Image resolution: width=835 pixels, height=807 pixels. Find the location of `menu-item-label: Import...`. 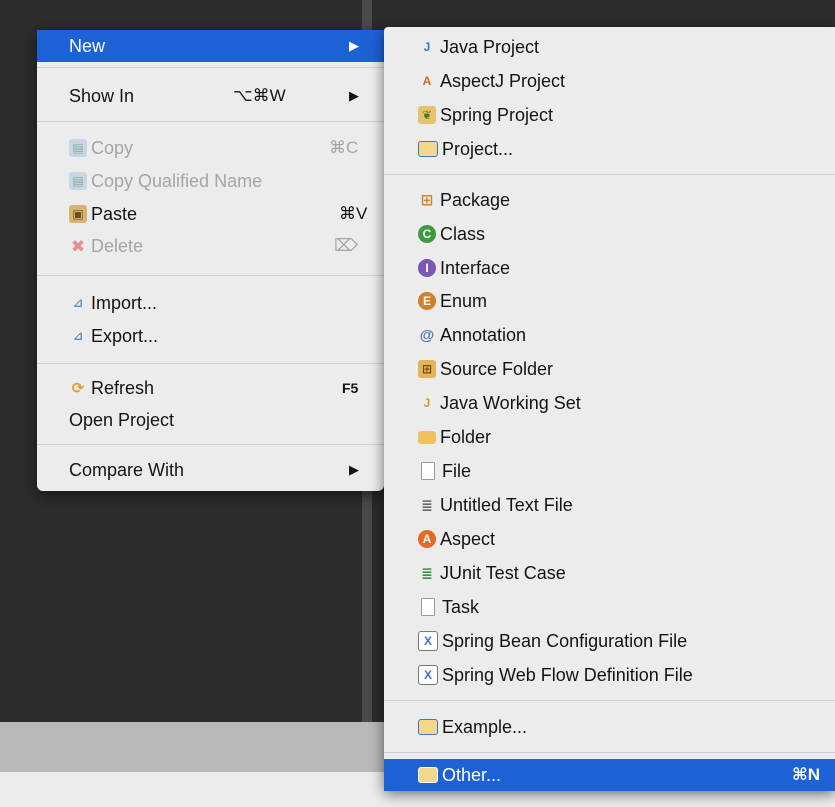

menu-item-label: Import... is located at coordinates (124, 302).